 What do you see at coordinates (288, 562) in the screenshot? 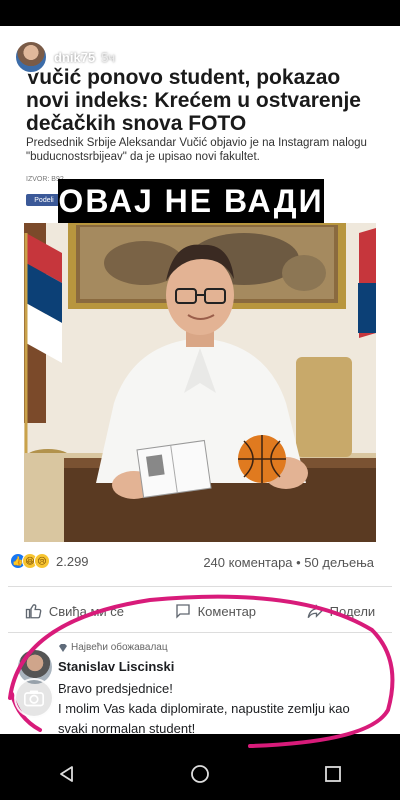
I see `comments-shares-count: 240 коментара • 50 дељења` at bounding box center [288, 562].